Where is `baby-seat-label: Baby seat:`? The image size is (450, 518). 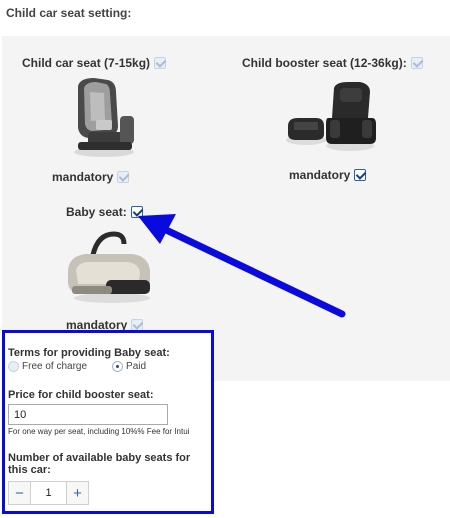 baby-seat-label: Baby seat: is located at coordinates (96, 212).